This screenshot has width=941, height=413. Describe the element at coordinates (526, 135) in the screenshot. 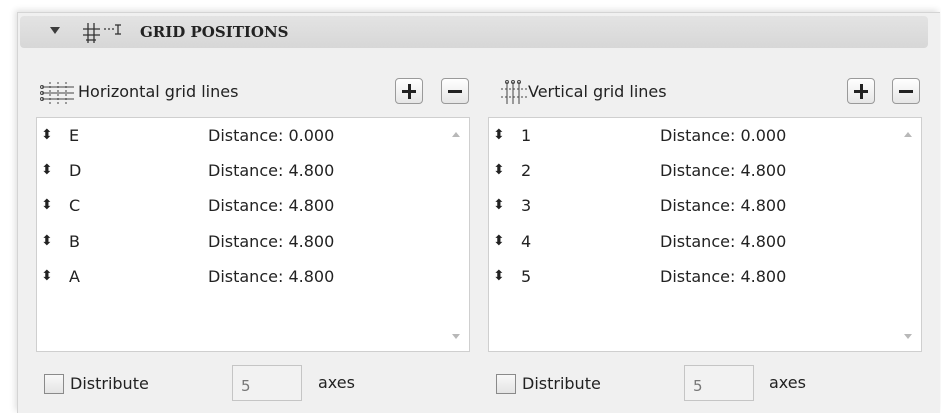

I see `grid-line-name: 1` at that location.